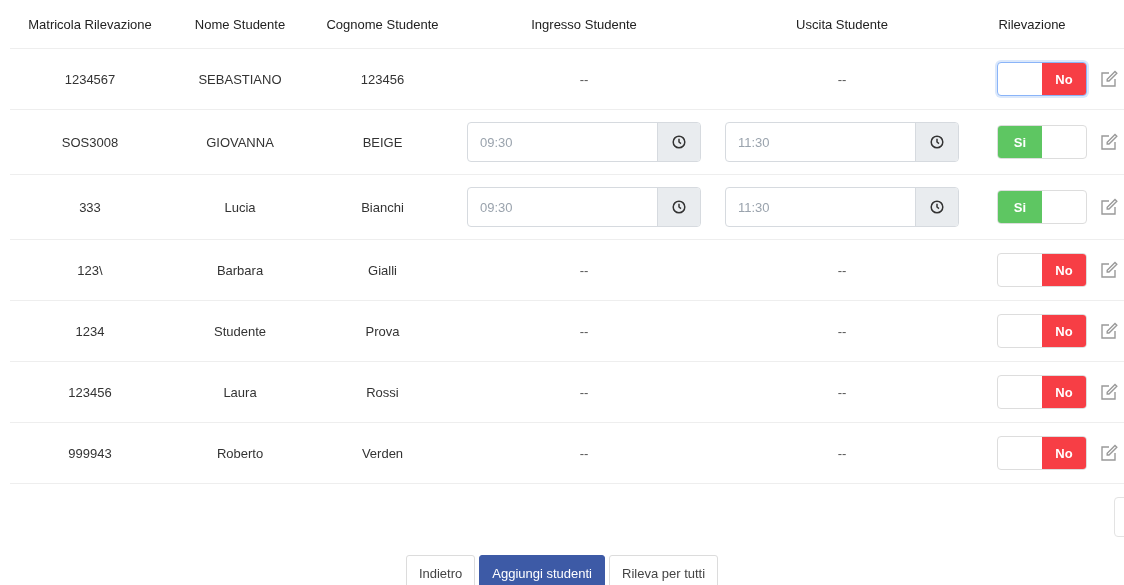 This screenshot has height=585, width=1124. Describe the element at coordinates (240, 392) in the screenshot. I see `table-cell-text: Laura` at that location.